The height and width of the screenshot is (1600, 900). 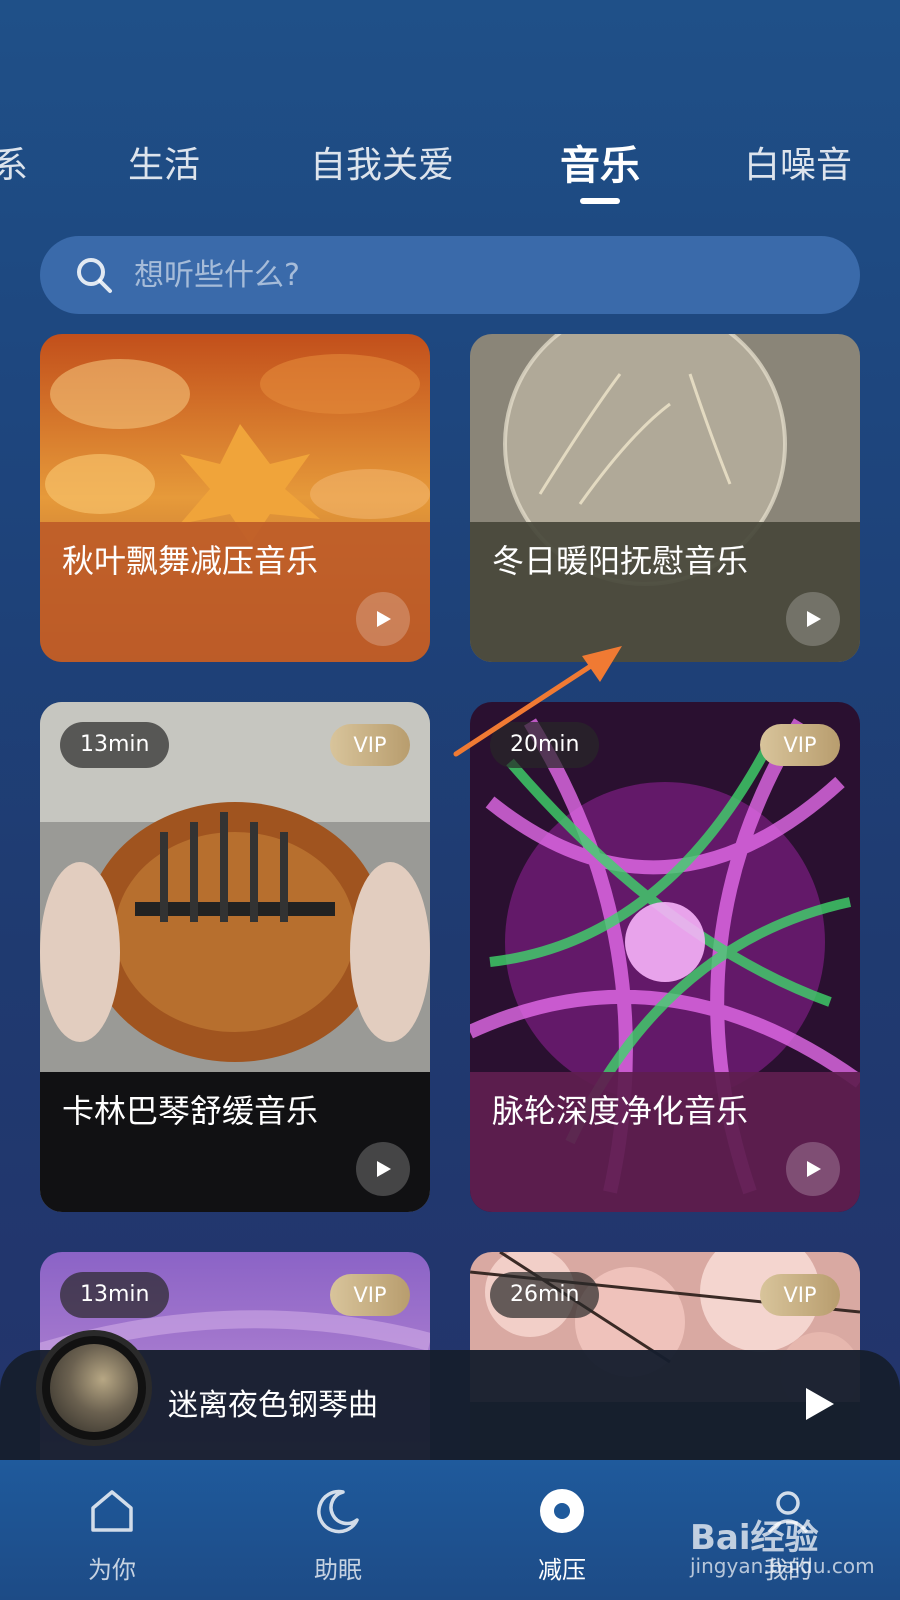 I want to click on card-info: 脉轮深度净化音乐, so click(x=665, y=1142).